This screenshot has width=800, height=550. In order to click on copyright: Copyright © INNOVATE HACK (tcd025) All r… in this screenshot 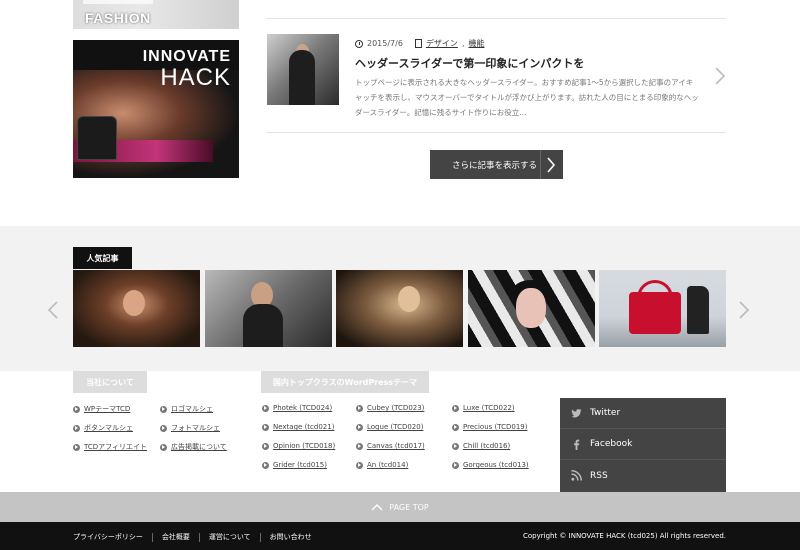, I will do `click(624, 536)`.